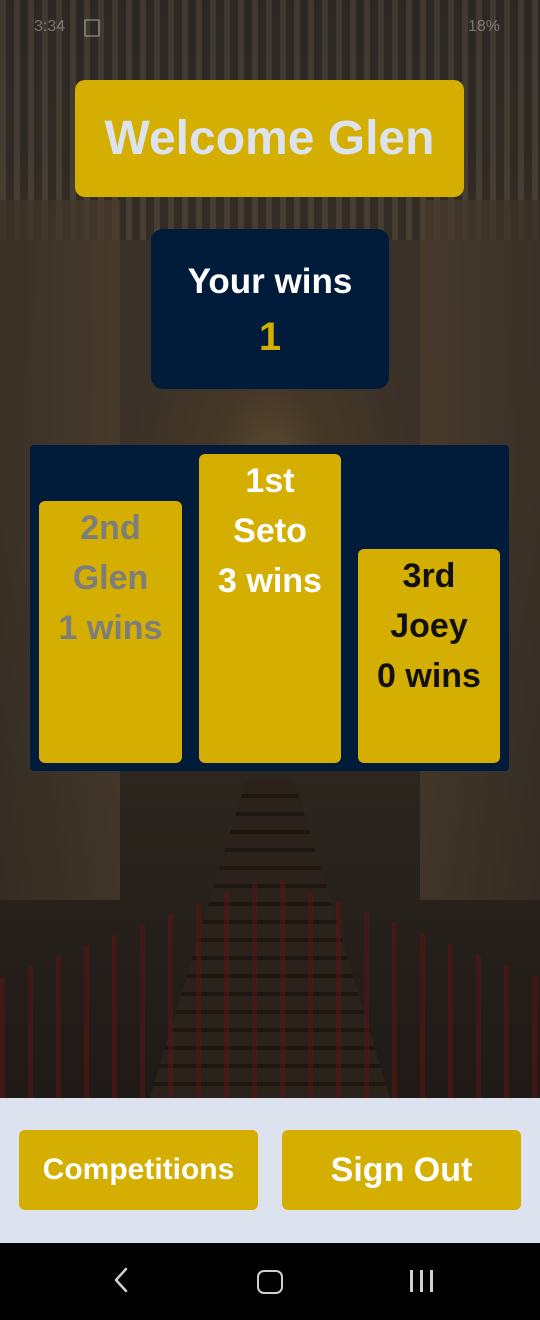  Describe the element at coordinates (110, 628) in the screenshot. I see `podium-wins: 1 wins` at that location.